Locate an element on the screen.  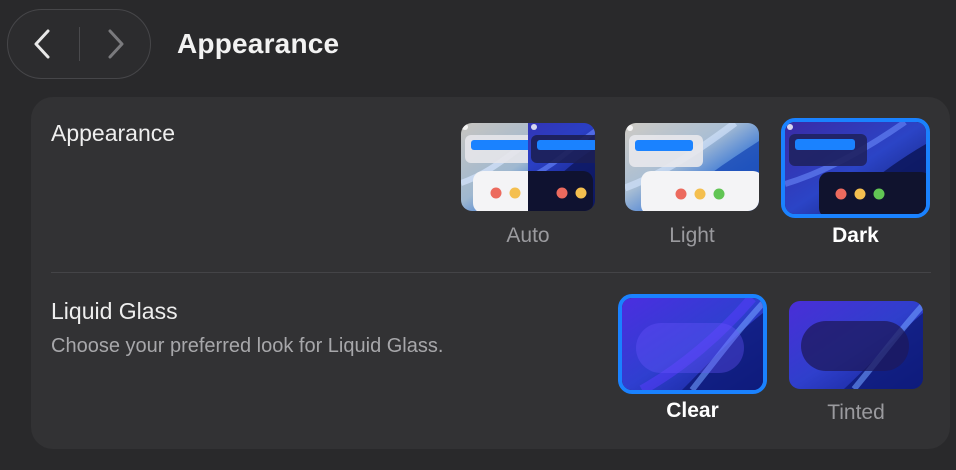
appearance-option-auto: Auto is located at coordinates (528, 186).